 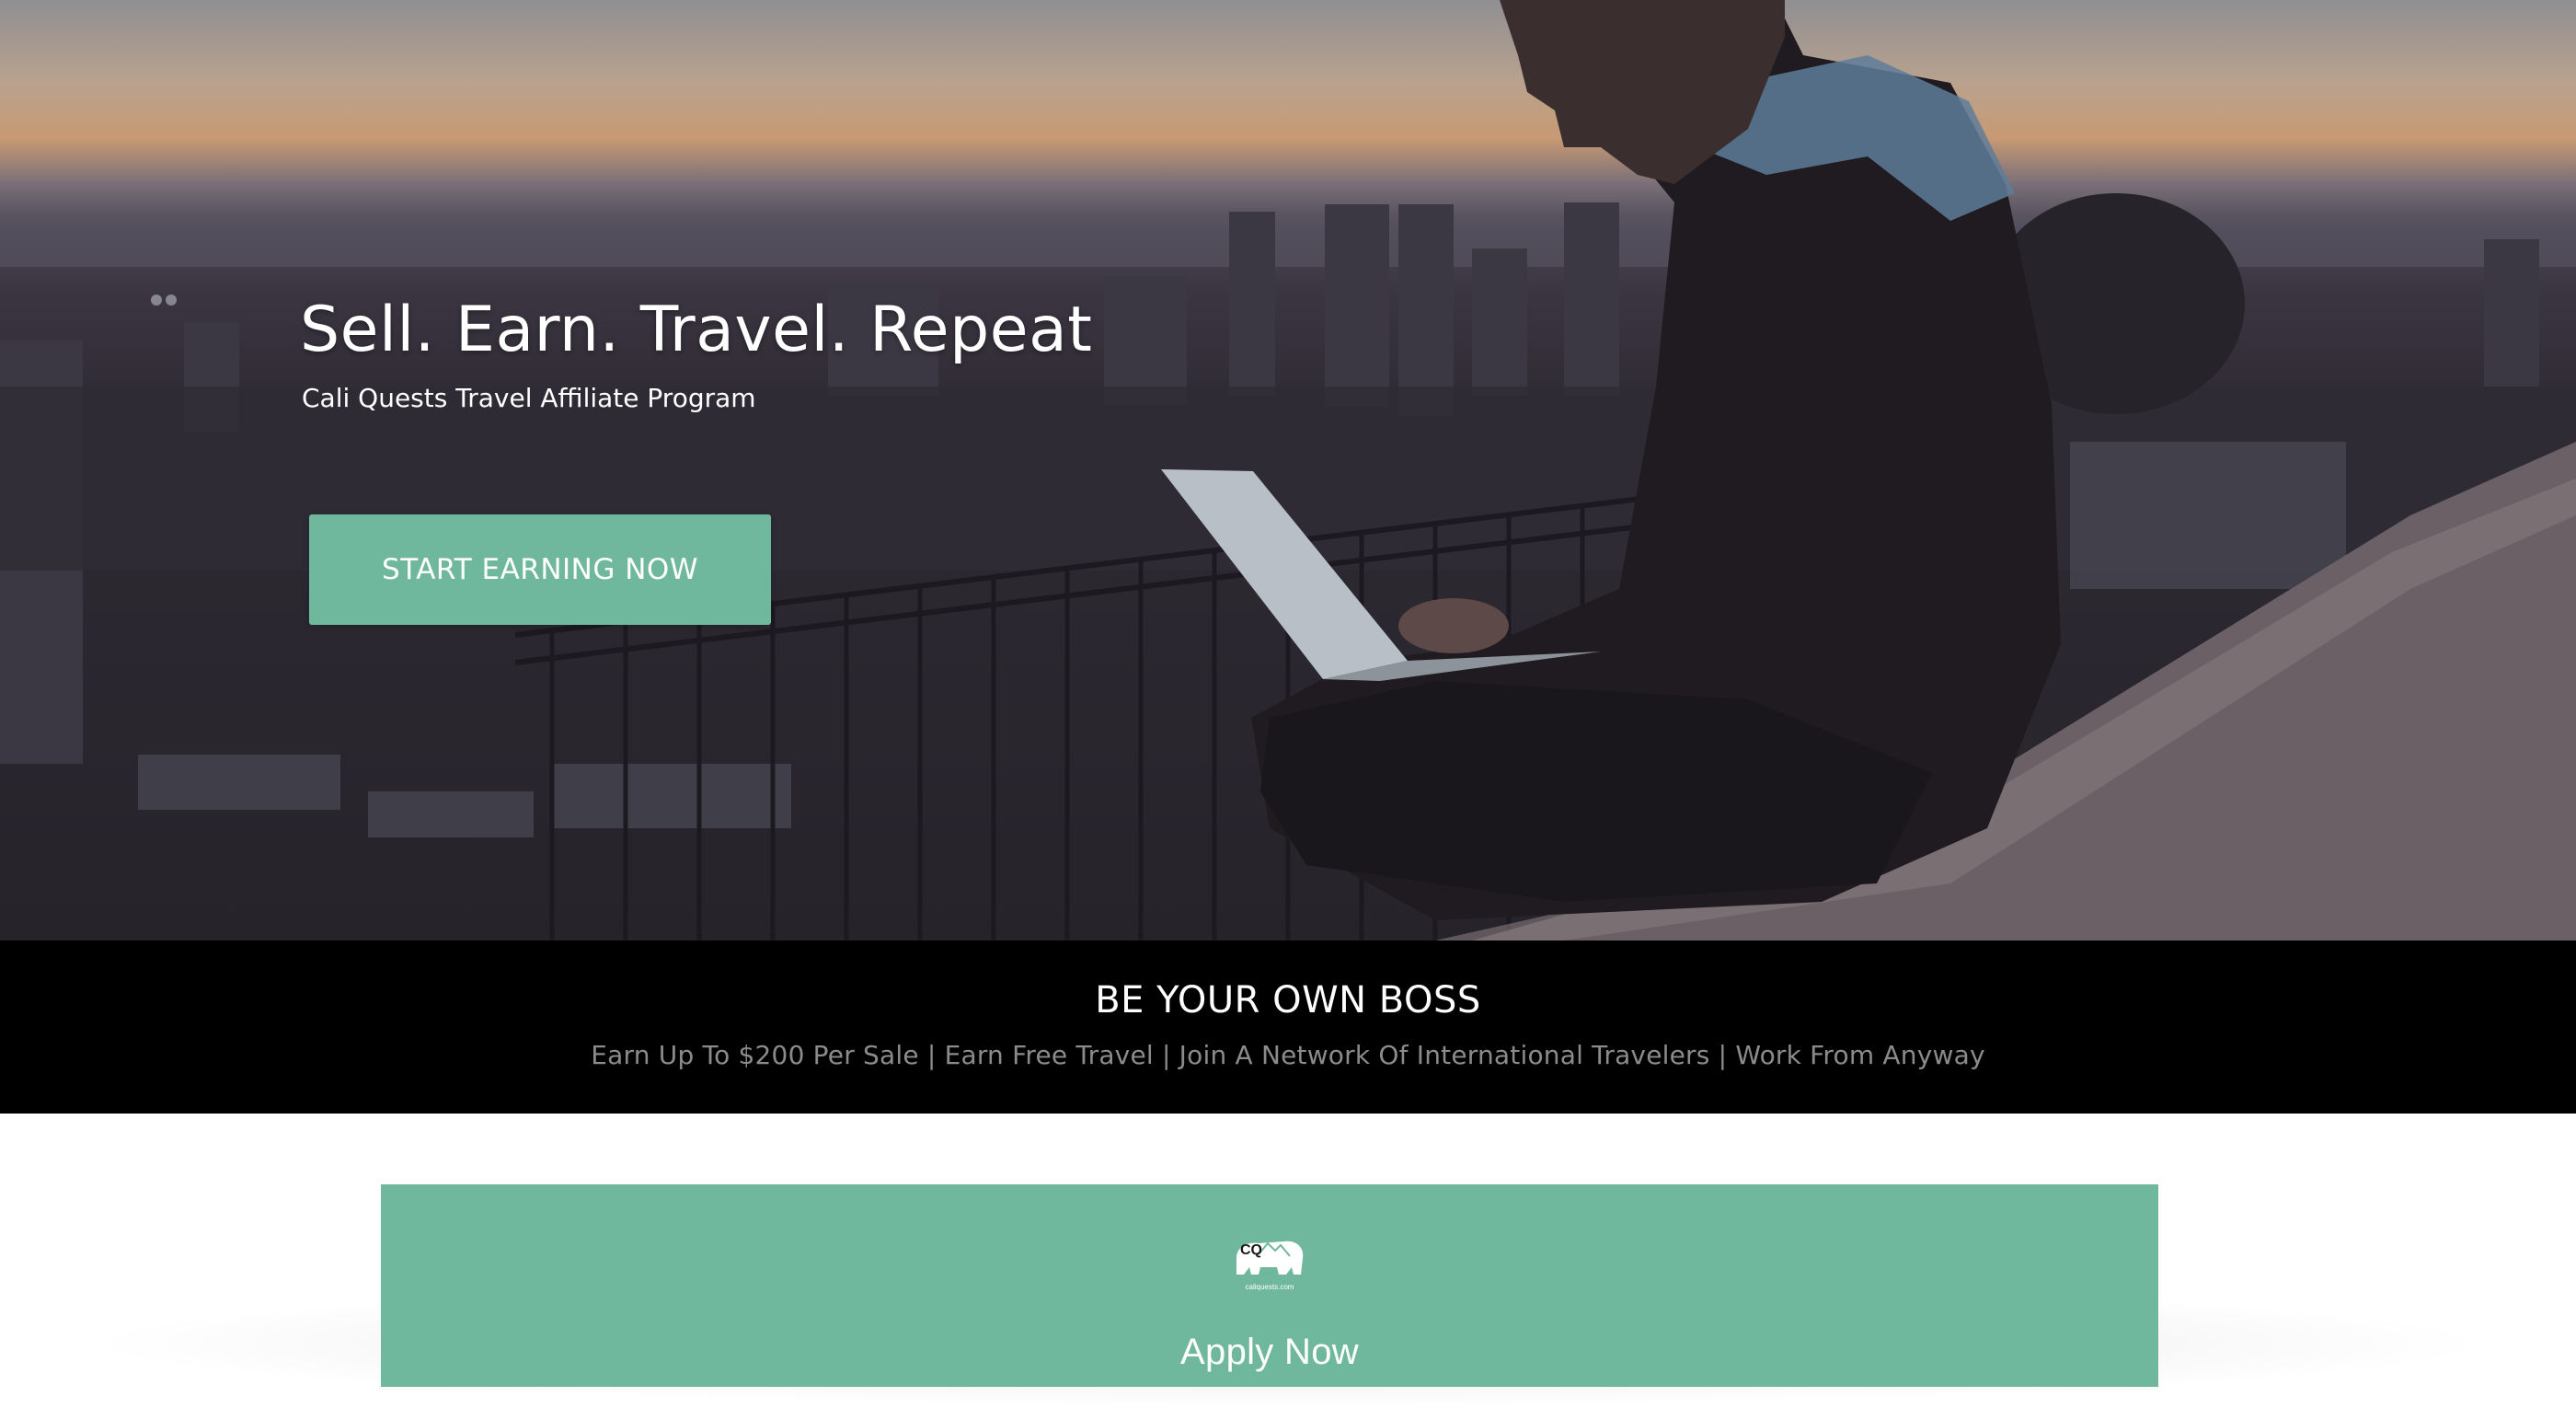 I want to click on hero-title: Sell. Earn. Travel. Repeat, so click(x=696, y=330).